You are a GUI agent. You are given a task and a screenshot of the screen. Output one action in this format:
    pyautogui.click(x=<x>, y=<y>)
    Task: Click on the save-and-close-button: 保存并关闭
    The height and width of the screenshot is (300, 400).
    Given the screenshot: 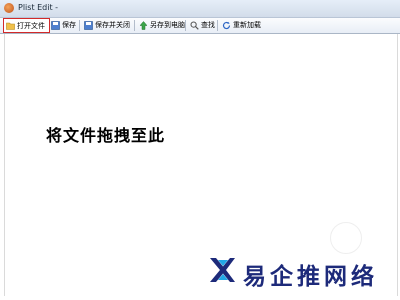 What is the action you would take?
    pyautogui.click(x=106, y=25)
    